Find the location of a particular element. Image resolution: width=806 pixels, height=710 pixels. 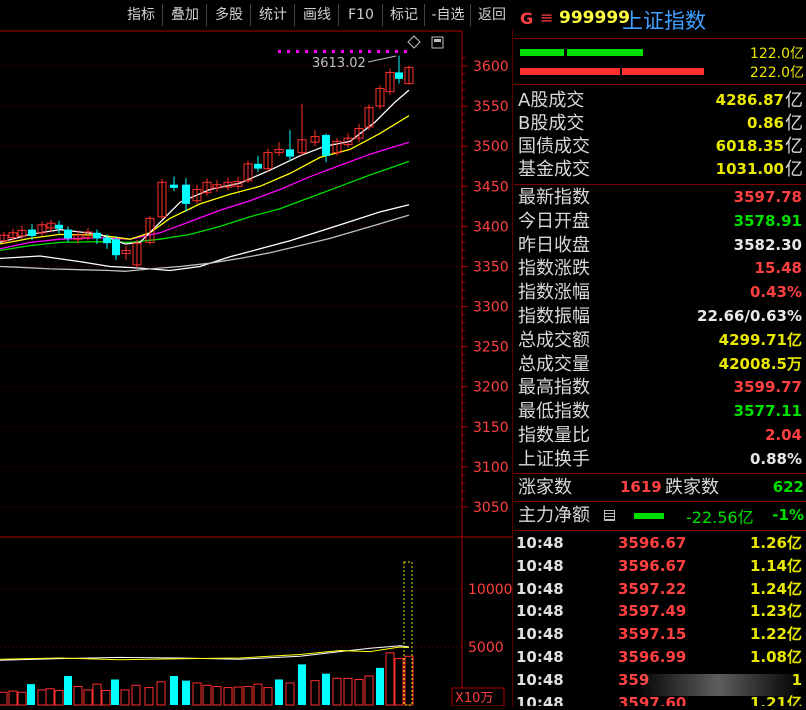

turnover-value: 1031.00 is located at coordinates (749, 169).